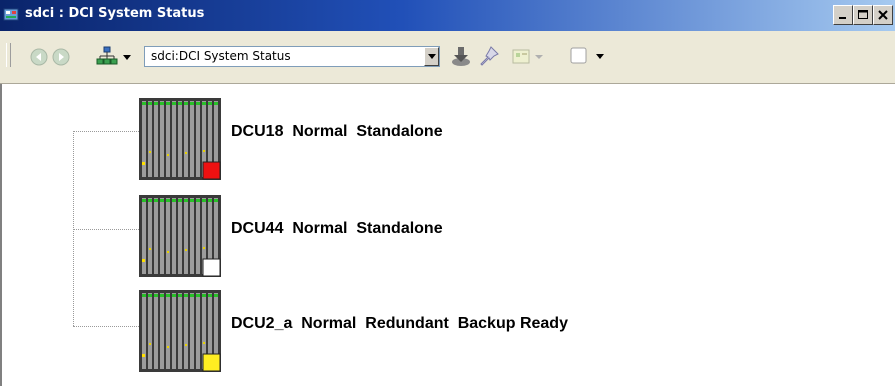 The width and height of the screenshot is (895, 386). What do you see at coordinates (107, 57) in the screenshot?
I see `hierarchy-icon` at bounding box center [107, 57].